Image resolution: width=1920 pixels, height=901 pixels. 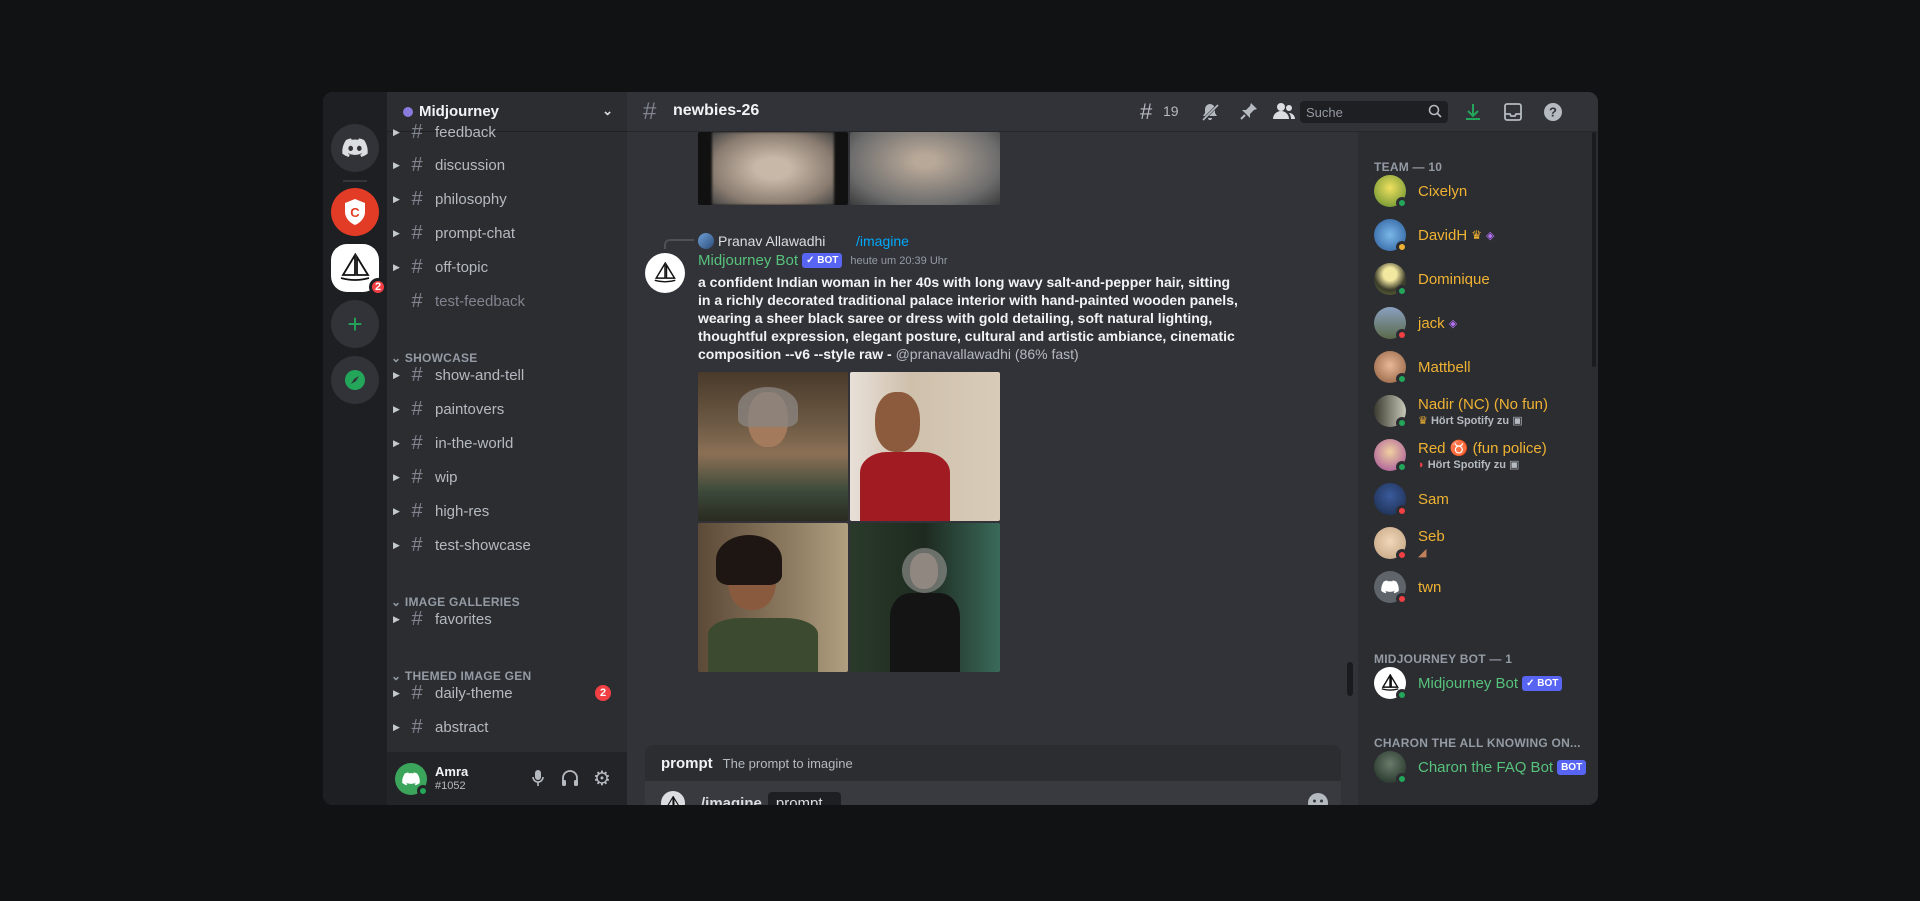 What do you see at coordinates (506, 375) in the screenshot?
I see `channel-show-and-tell: ▶ # show-and-tell` at bounding box center [506, 375].